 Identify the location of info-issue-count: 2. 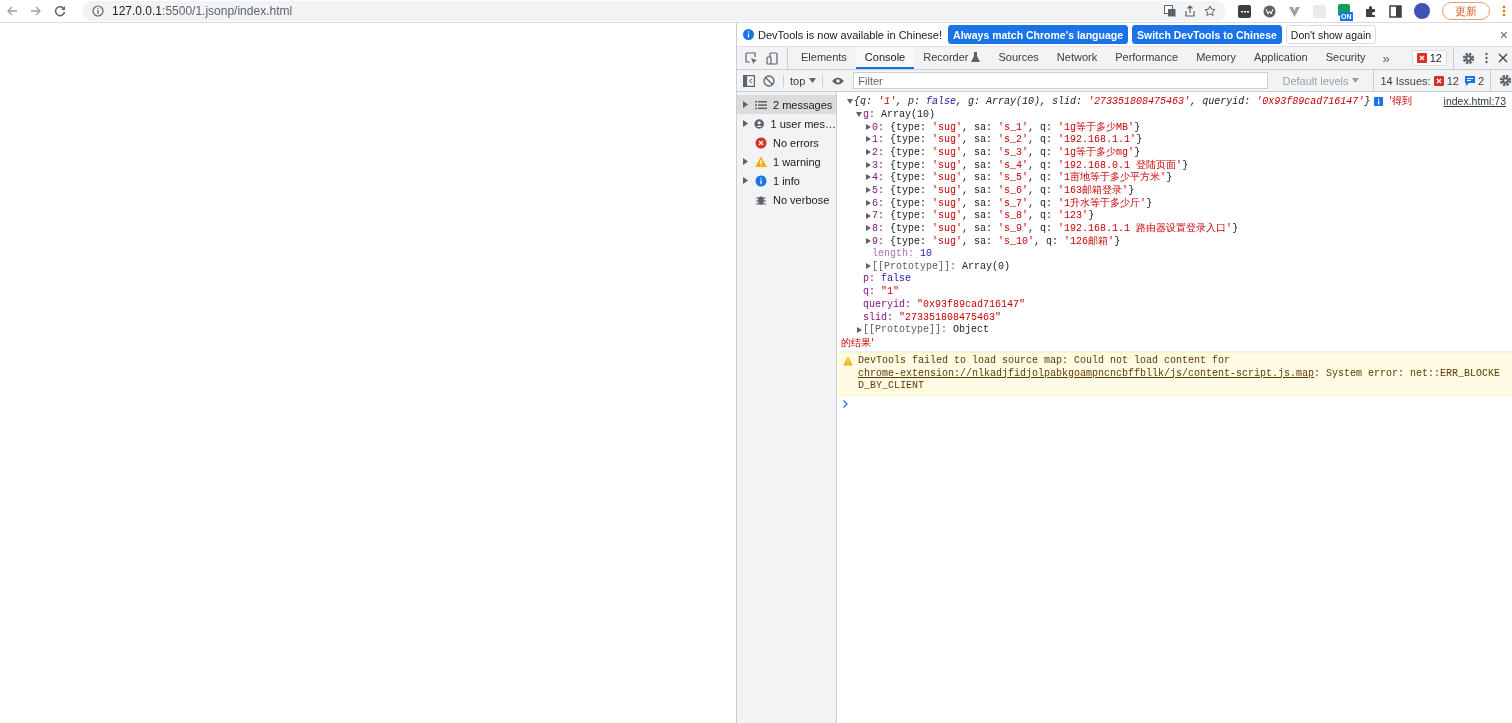
(1480, 80).